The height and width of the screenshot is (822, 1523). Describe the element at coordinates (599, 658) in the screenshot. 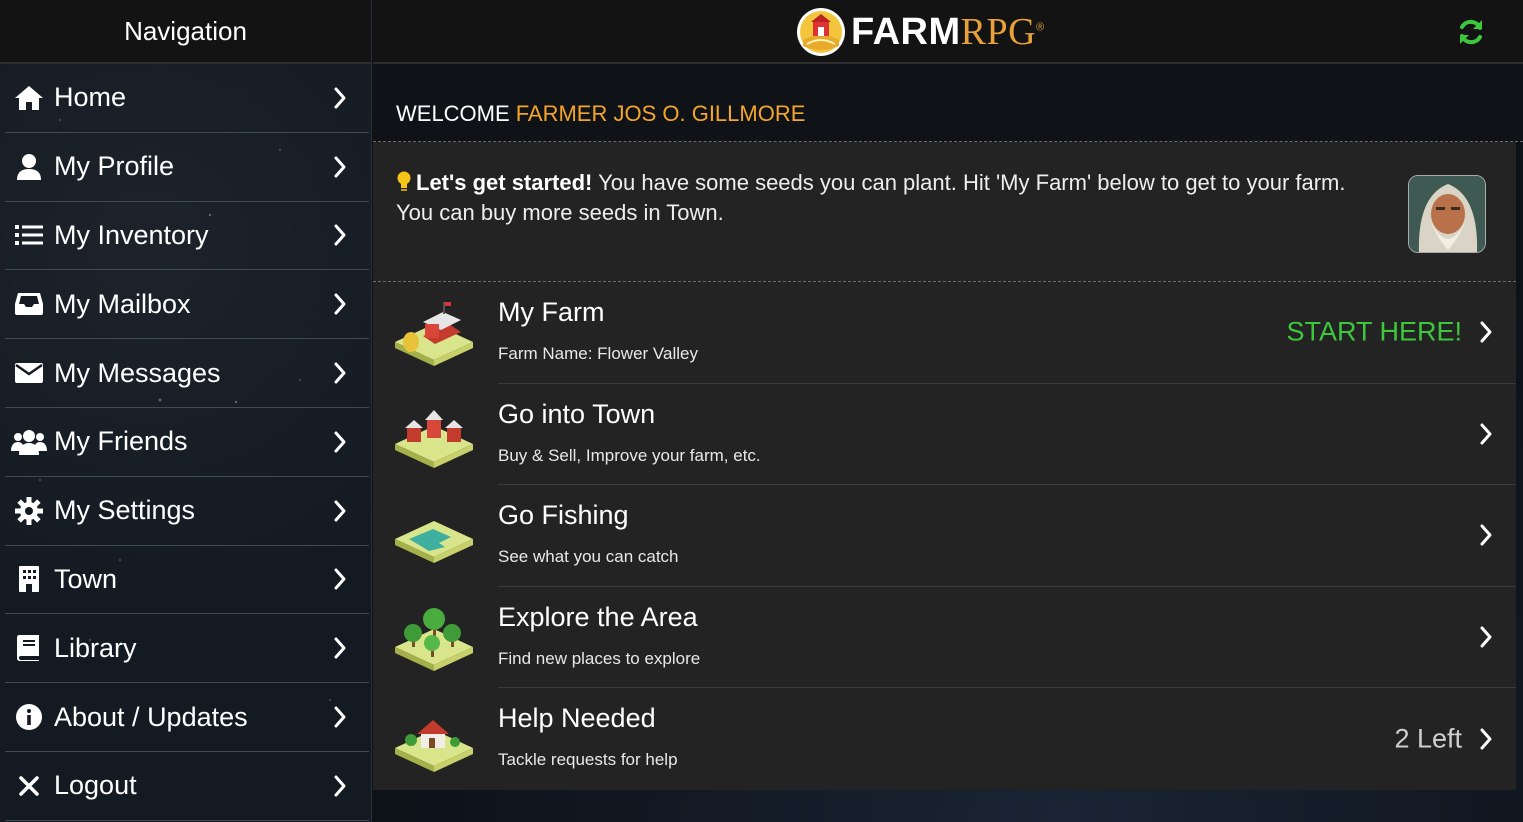

I see `menu-item-subtitle: Find new places to explore` at that location.